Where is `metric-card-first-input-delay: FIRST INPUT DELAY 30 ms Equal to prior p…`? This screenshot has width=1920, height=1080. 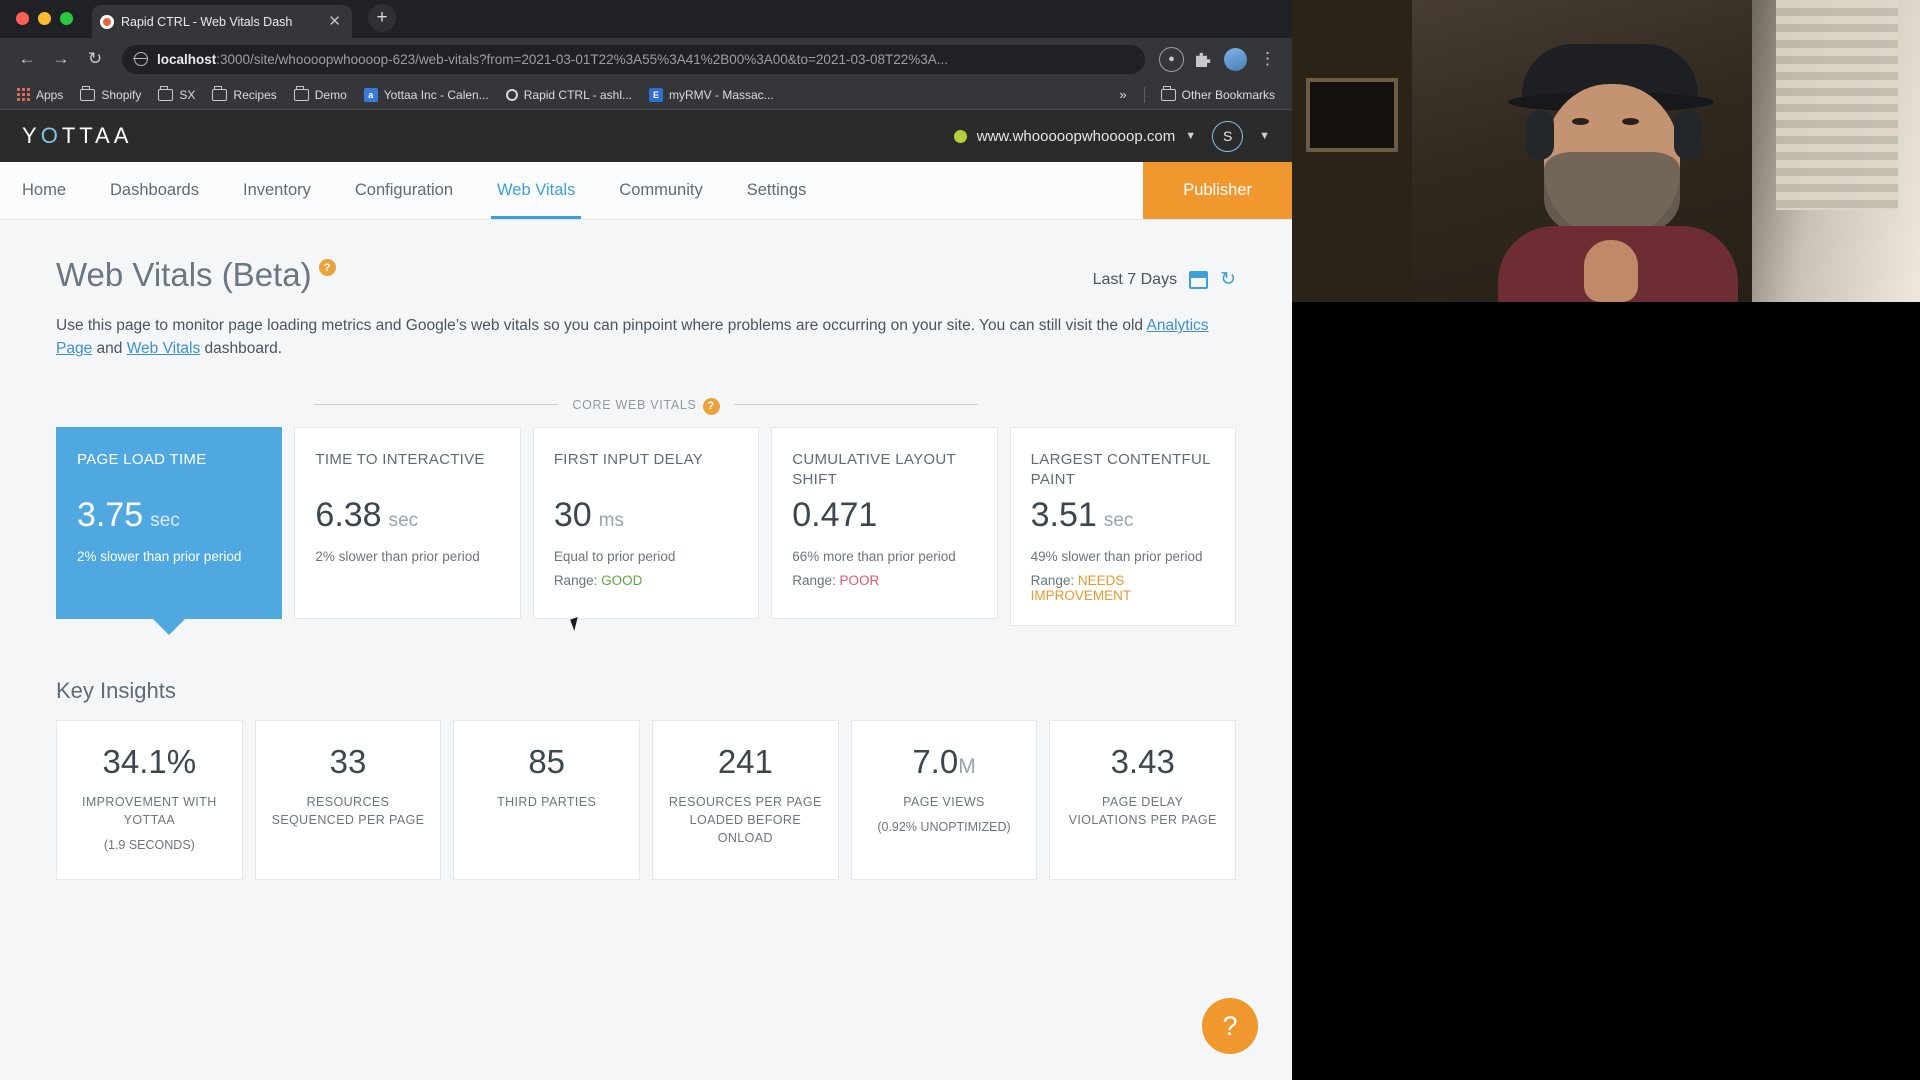
metric-card-first-input-delay: FIRST INPUT DELAY 30 ms Equal to prior p… is located at coordinates (646, 522).